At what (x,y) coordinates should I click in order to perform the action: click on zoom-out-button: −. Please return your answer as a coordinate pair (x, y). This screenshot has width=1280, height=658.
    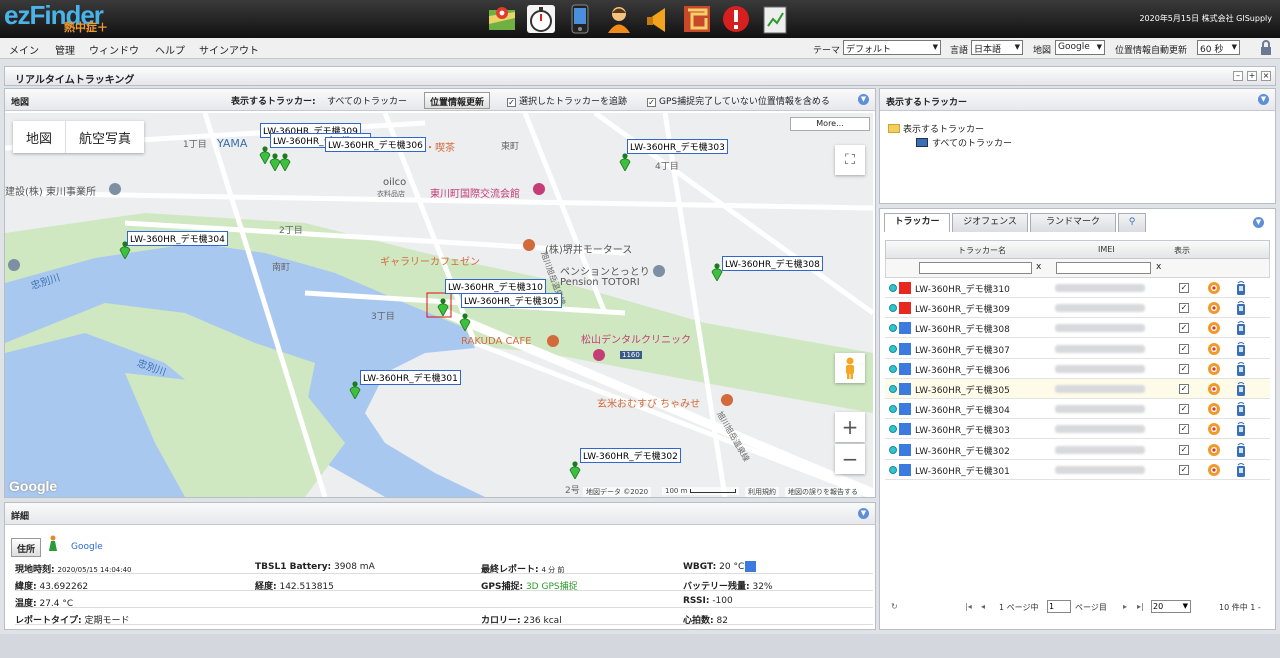
    Looking at the image, I should click on (850, 459).